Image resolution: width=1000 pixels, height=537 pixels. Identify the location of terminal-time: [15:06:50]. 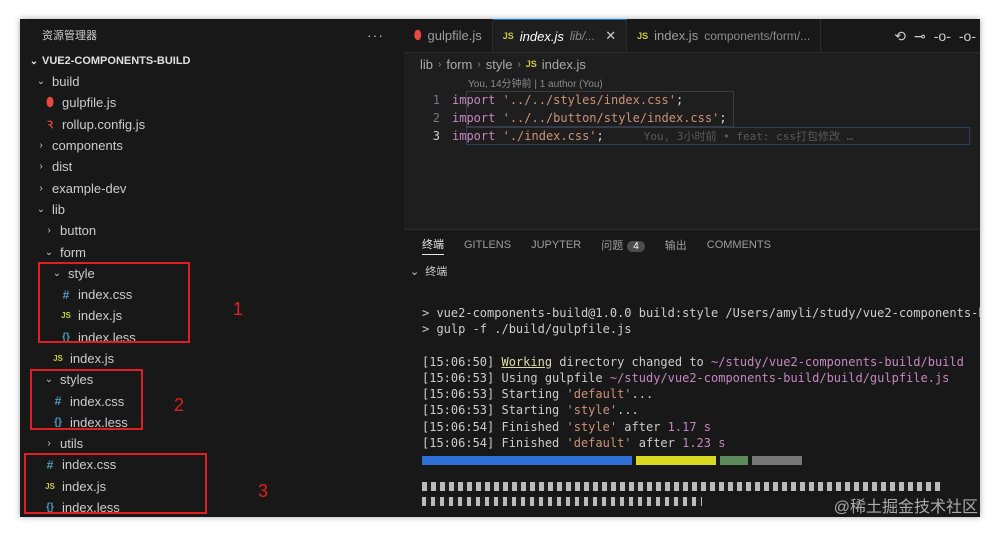
(458, 361).